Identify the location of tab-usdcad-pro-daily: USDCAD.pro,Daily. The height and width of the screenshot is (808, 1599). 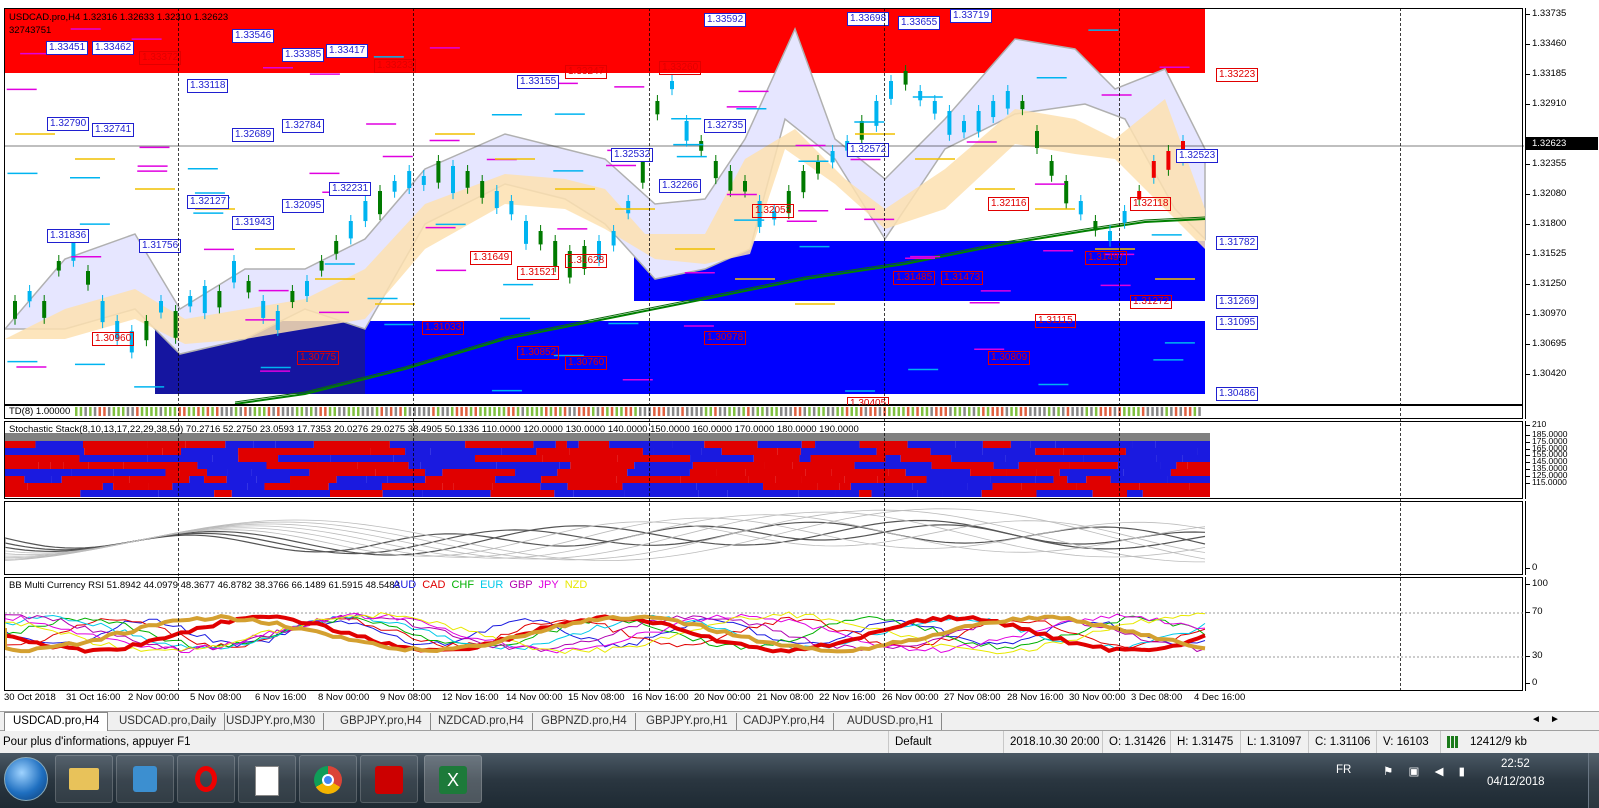
(168, 721).